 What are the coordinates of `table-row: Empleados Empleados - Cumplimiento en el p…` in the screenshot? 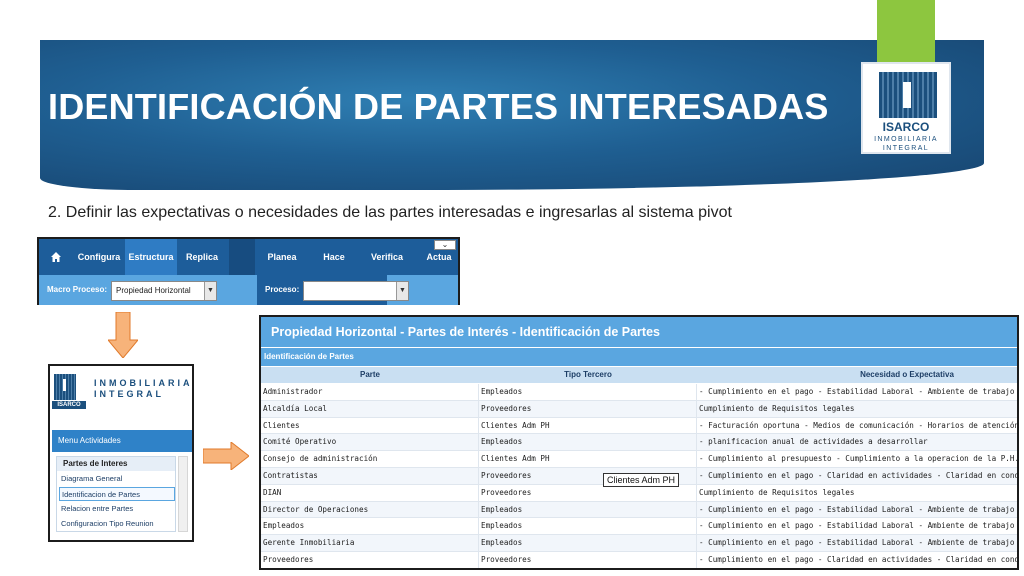 It's located at (639, 527).